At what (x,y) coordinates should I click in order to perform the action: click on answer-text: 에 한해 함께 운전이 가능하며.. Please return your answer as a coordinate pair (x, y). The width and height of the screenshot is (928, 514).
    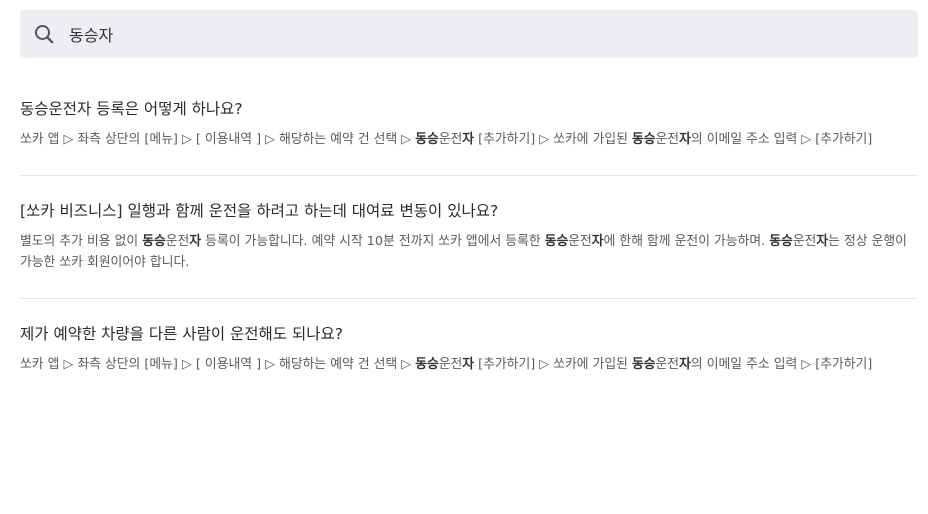
    Looking at the image, I should click on (686, 241).